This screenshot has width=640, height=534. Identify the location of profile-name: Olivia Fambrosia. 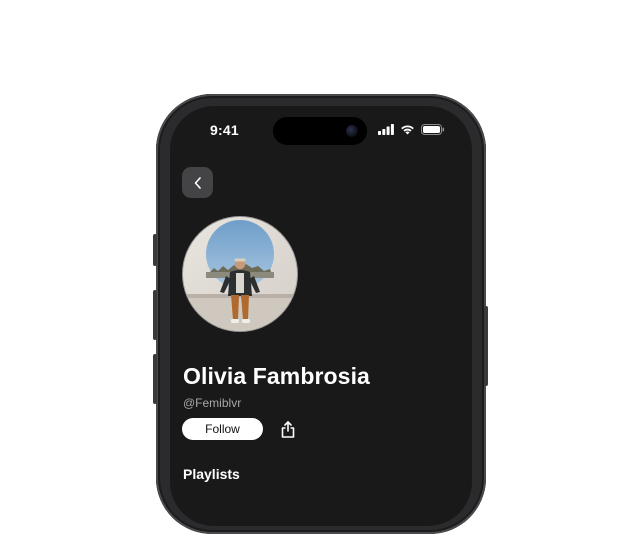
(276, 376).